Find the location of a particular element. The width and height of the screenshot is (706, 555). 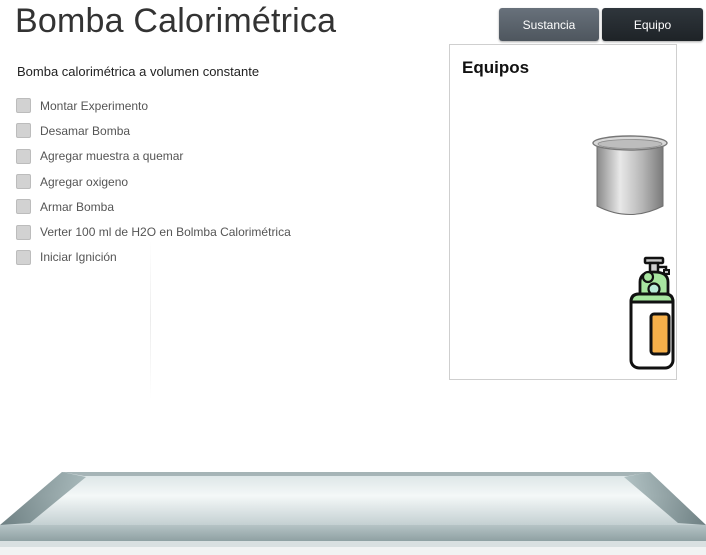

step-agregar-oxigeno: Agregar oxigeno is located at coordinates (153, 181).